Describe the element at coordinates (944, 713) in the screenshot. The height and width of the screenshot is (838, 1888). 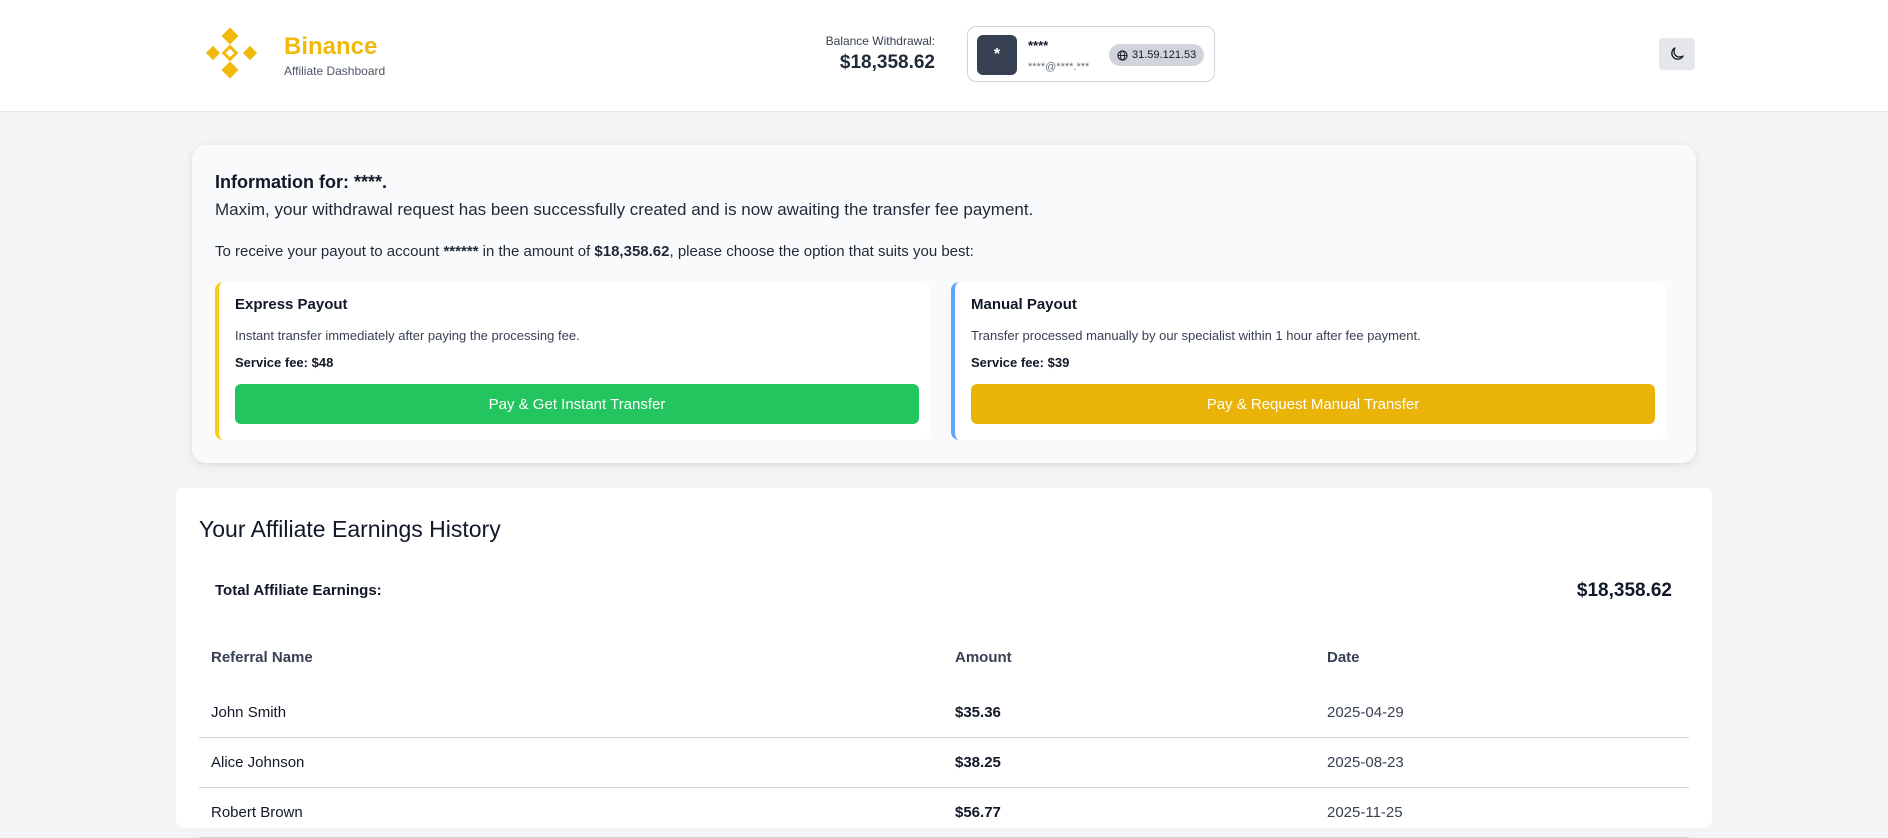
I see `table-row: John Smith $35.36 2025-04-29` at that location.